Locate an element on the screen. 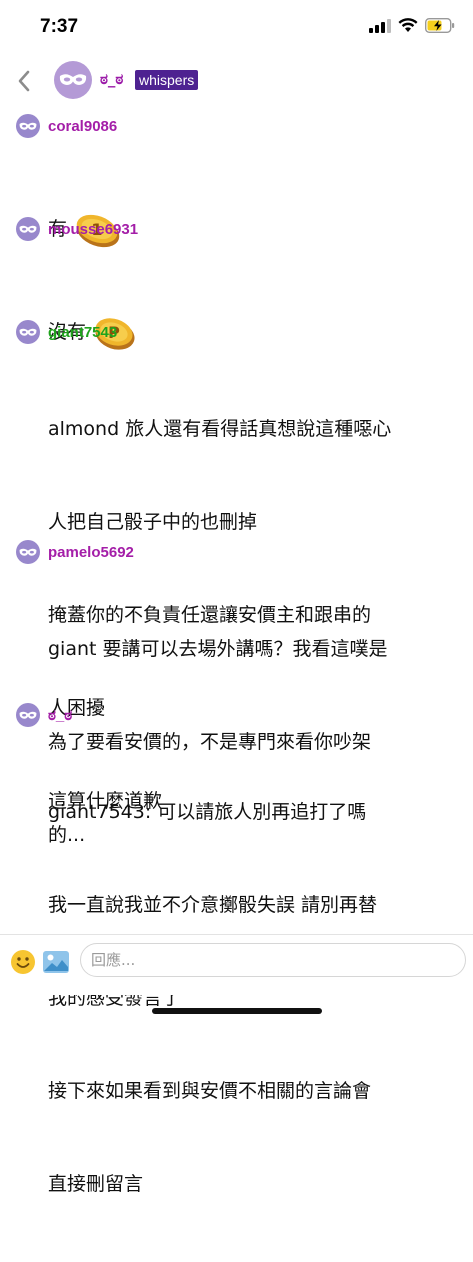 The image size is (473, 1262). image-upload-button is located at coordinates (56, 962).